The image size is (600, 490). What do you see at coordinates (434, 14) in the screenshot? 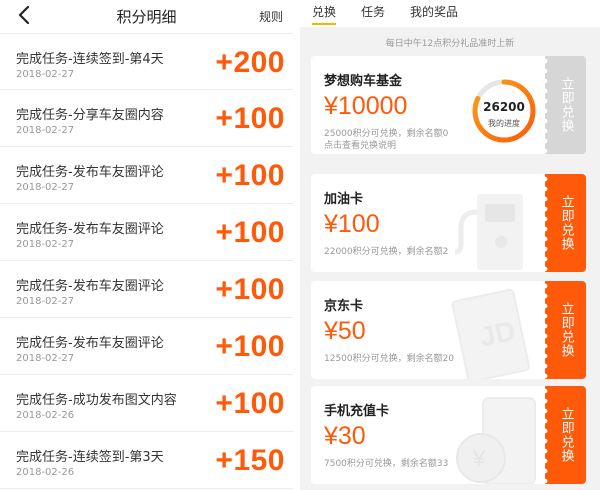
I see `tab-my-prizes: 我的奖品` at bounding box center [434, 14].